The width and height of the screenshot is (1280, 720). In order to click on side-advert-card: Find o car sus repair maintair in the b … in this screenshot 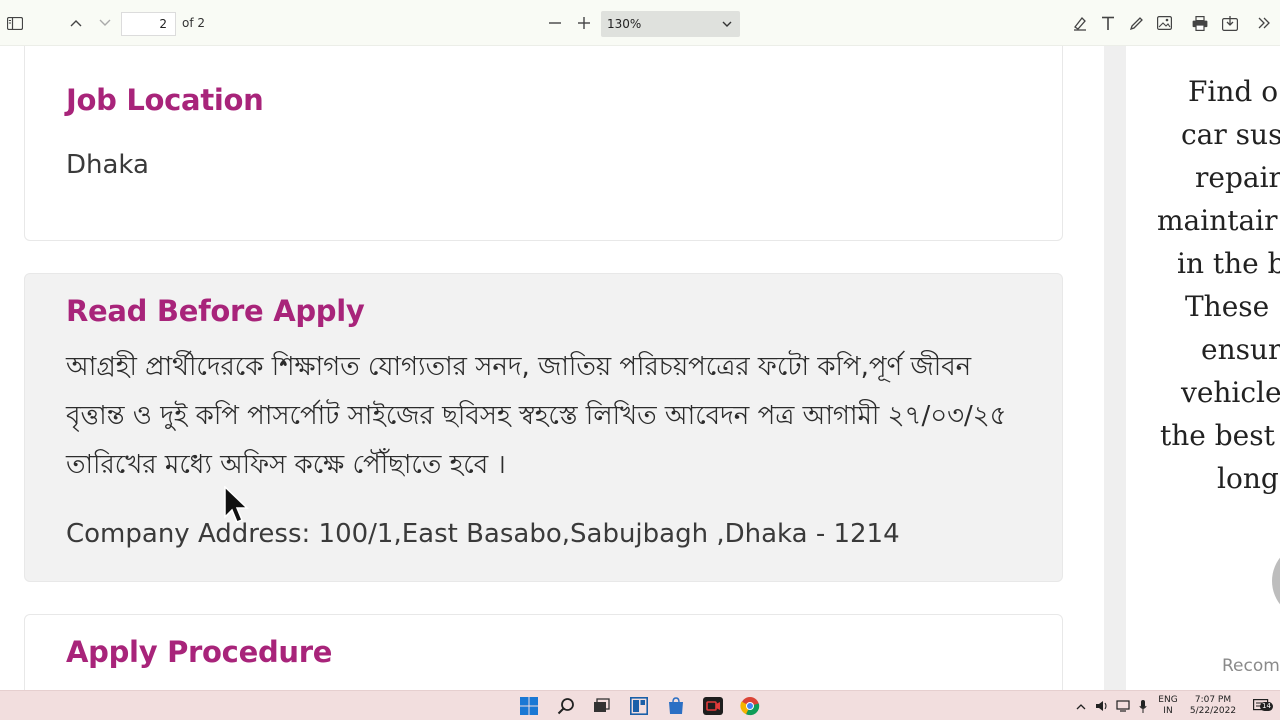, I will do `click(1203, 368)`.